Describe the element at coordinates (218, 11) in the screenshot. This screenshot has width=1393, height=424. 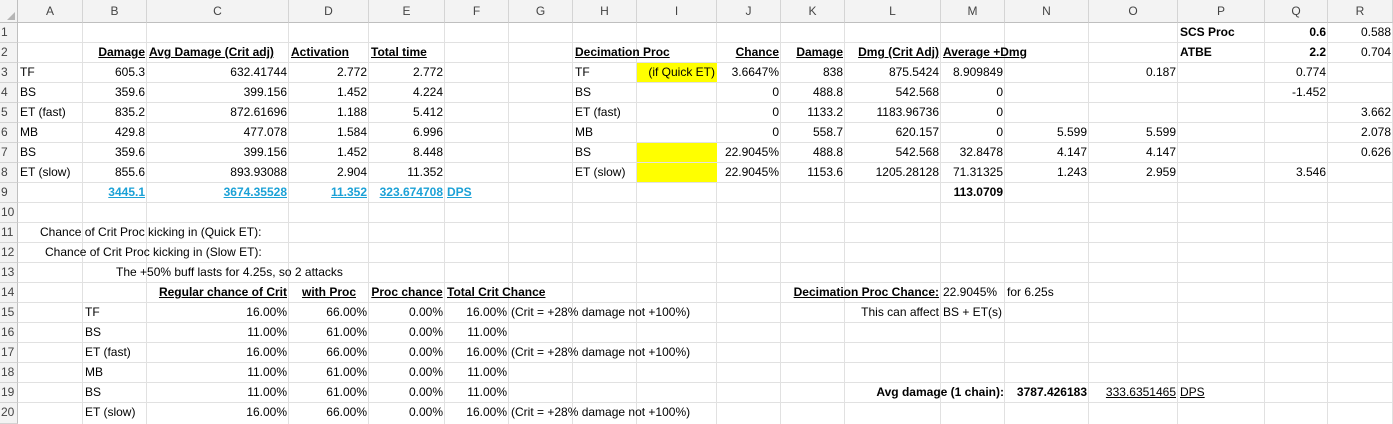
I see `column-header-c: C` at that location.